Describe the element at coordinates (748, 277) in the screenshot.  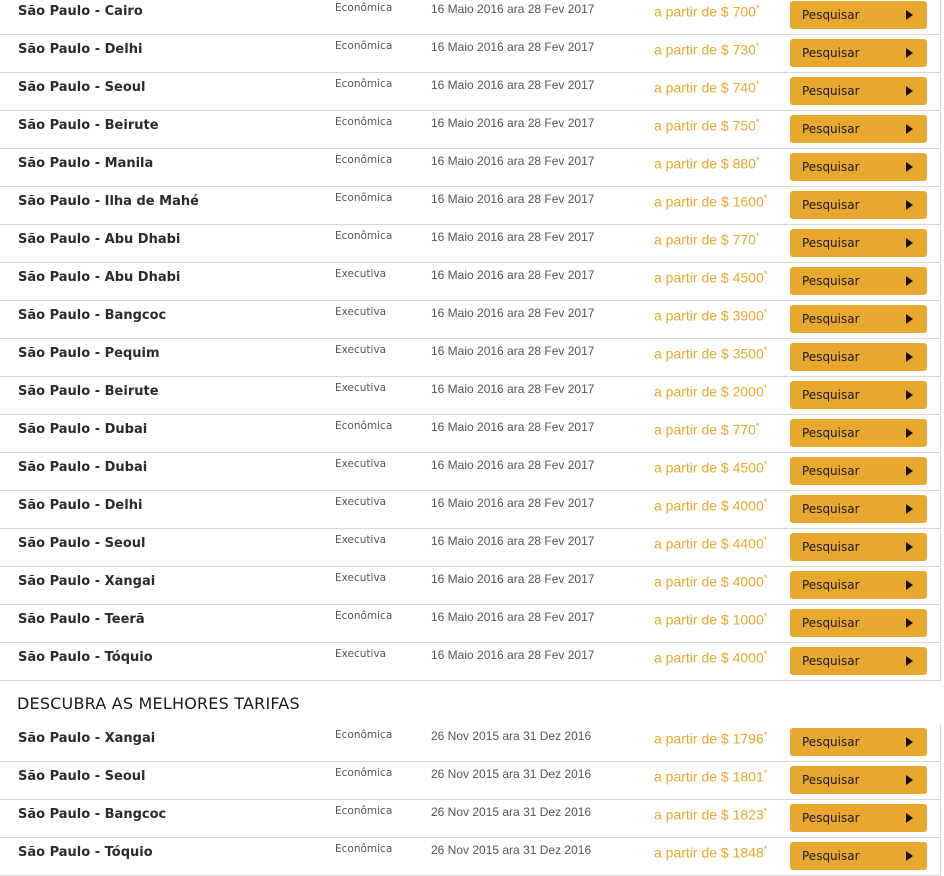
I see `price-value: 4500` at that location.